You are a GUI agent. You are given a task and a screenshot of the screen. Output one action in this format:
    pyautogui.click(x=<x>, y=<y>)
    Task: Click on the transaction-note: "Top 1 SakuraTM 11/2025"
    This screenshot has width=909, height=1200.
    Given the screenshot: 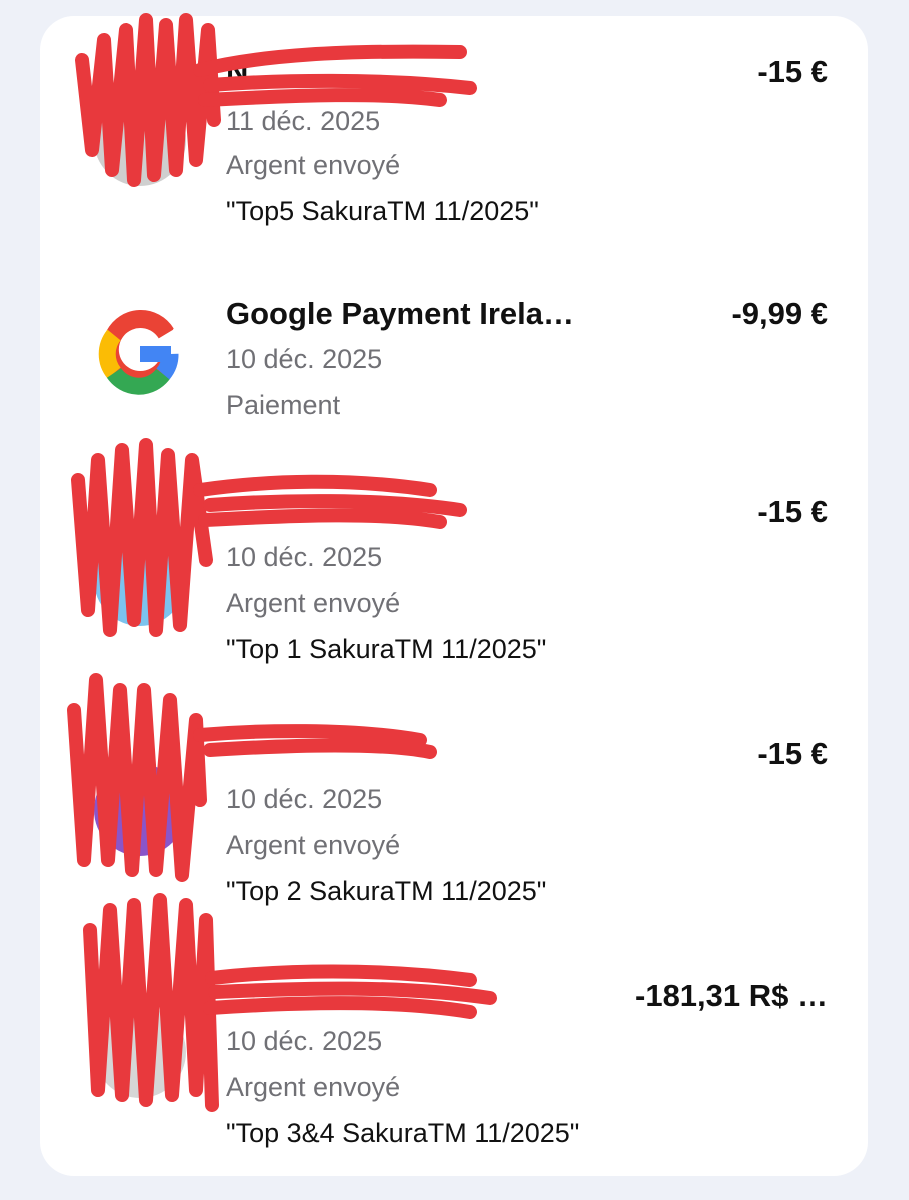 What is the action you would take?
    pyautogui.click(x=386, y=649)
    